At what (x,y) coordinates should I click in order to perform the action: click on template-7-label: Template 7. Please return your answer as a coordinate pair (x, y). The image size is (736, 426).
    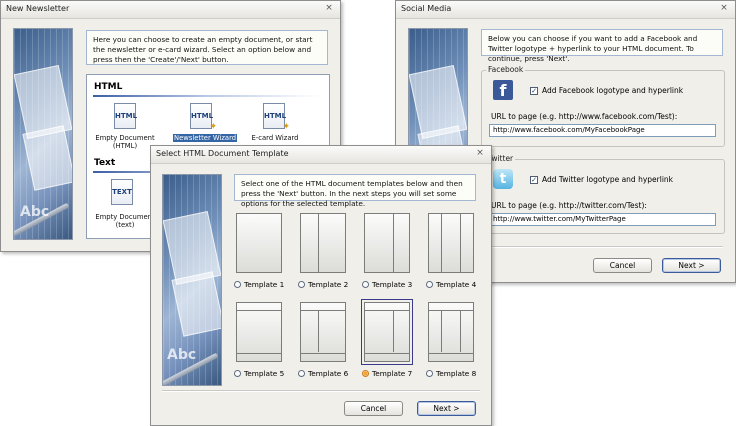
    Looking at the image, I should click on (392, 373).